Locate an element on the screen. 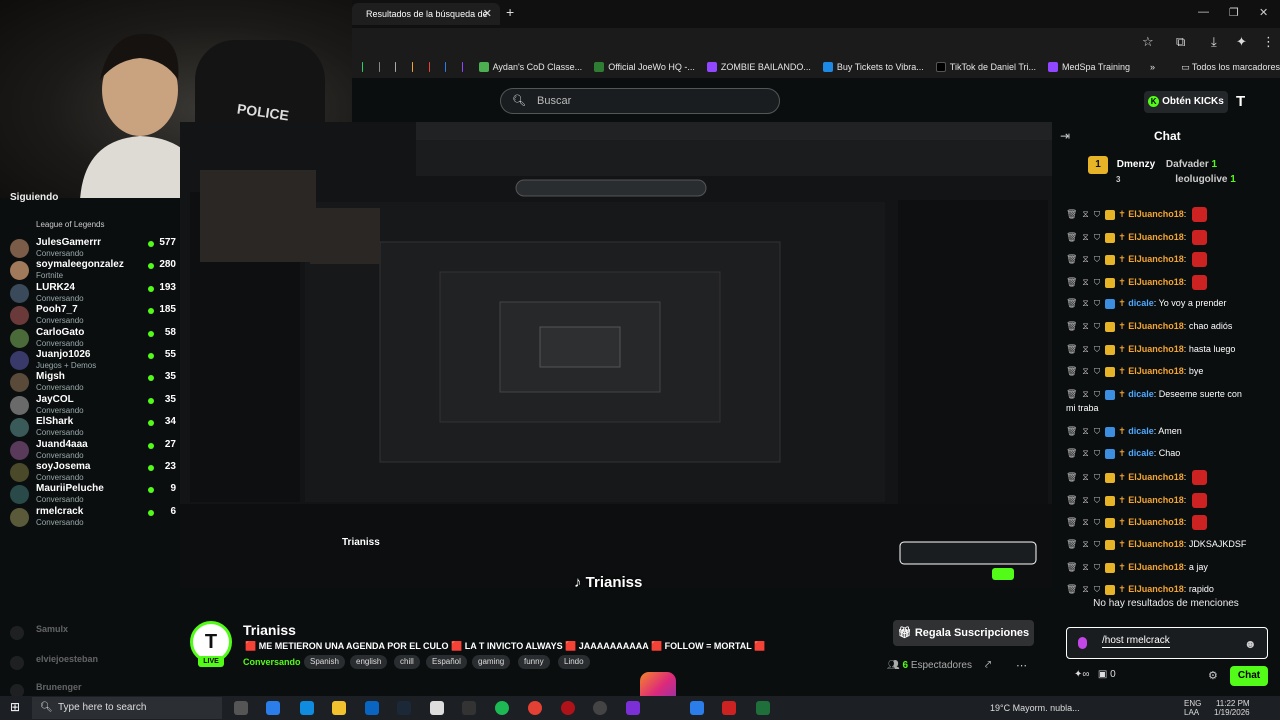  outlook-icon is located at coordinates (372, 708).